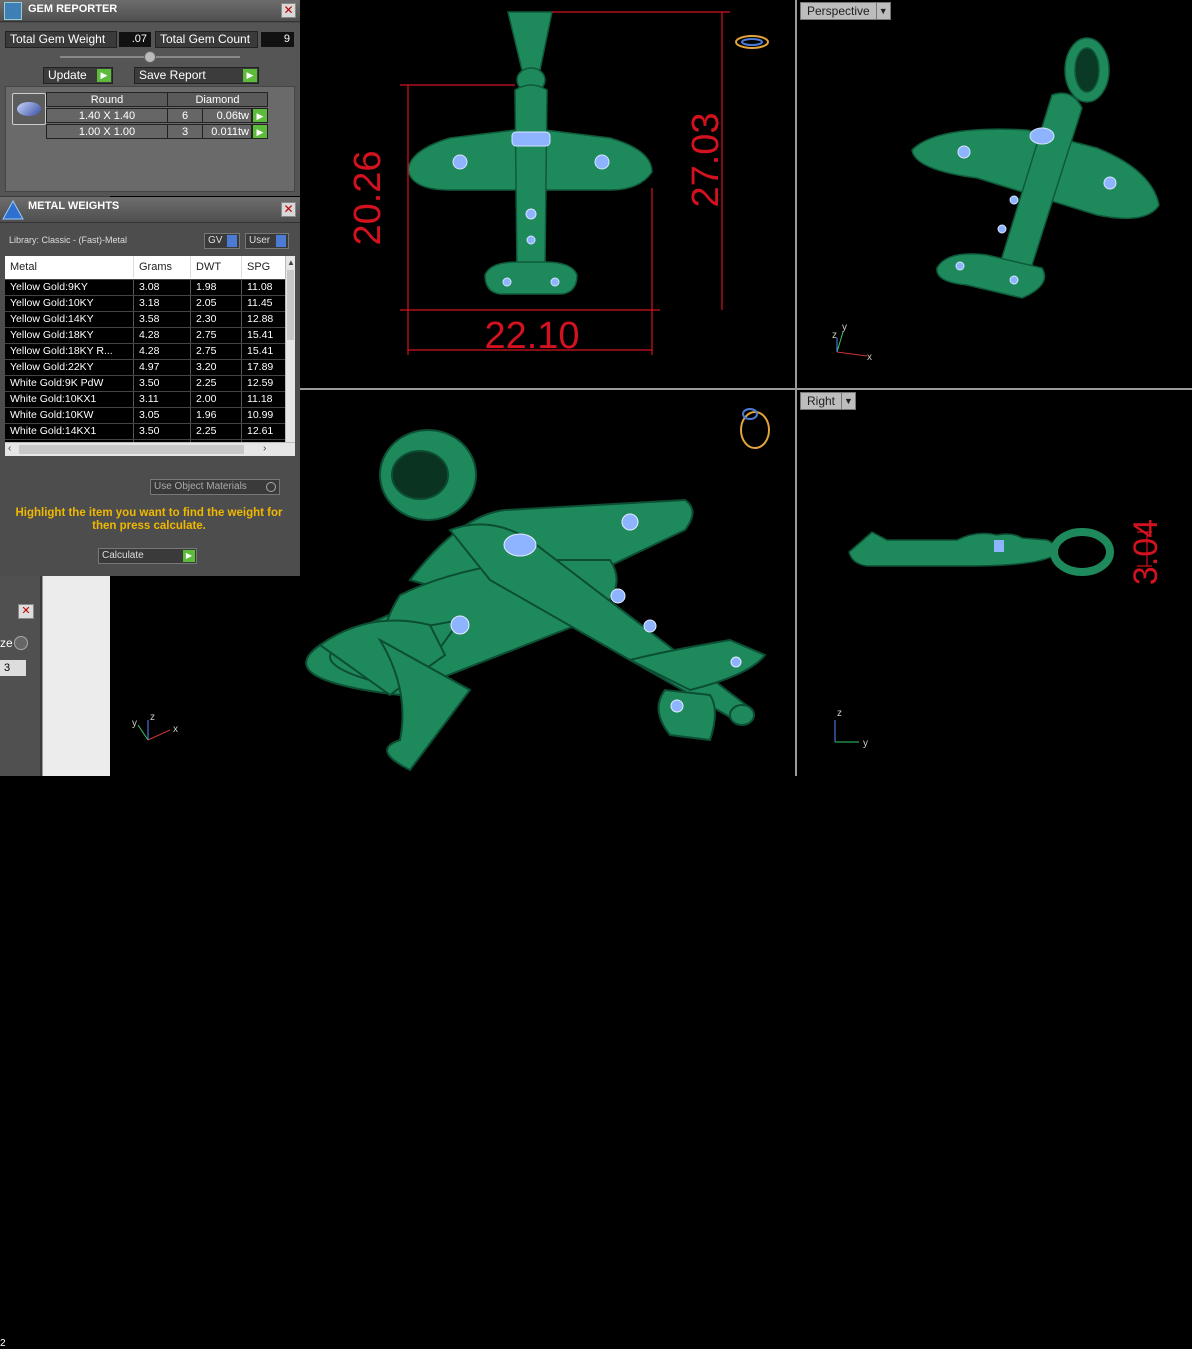 The height and width of the screenshot is (1349, 1192). I want to click on table-row: White Gold:10KX1 3.11 2.00 11.18, so click(146, 399).